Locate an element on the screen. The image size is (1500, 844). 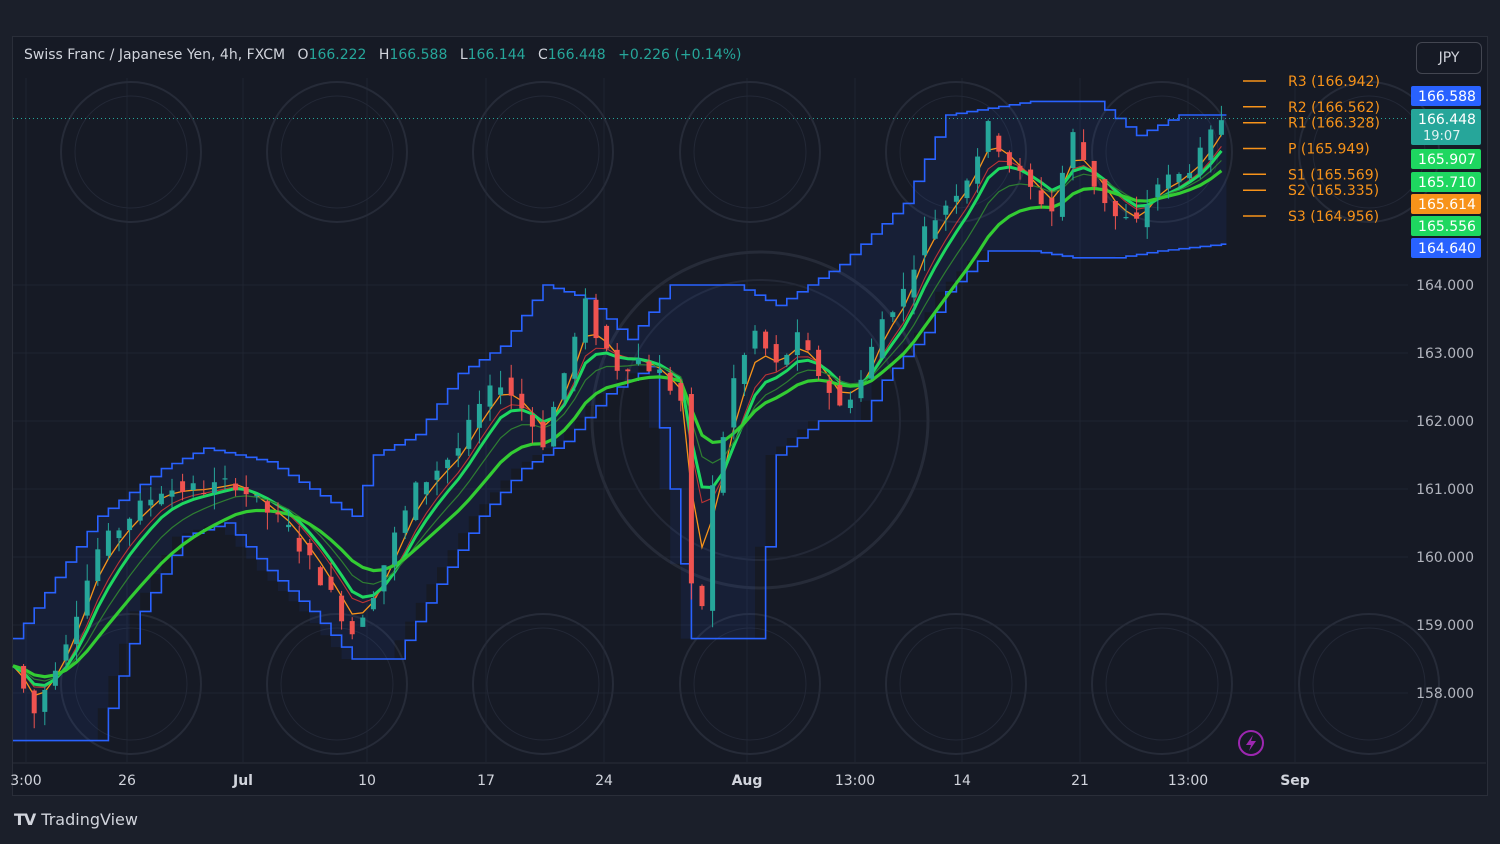
x-tick-label: 26 is located at coordinates (127, 781).